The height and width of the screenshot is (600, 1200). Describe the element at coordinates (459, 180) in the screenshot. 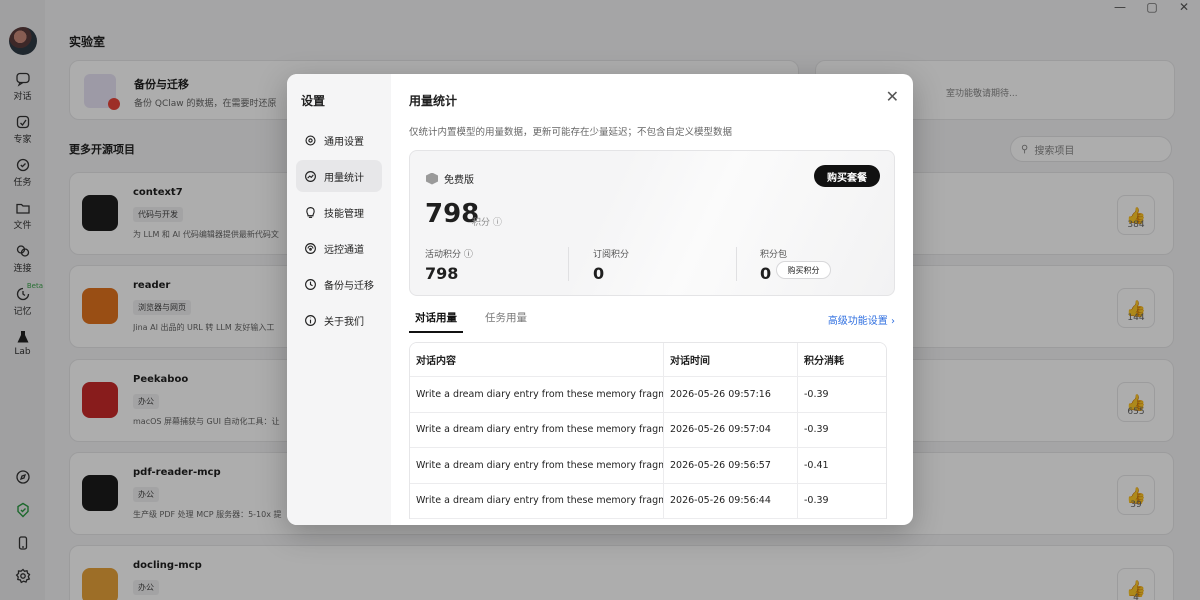

I see `plan-name: 免费版` at that location.